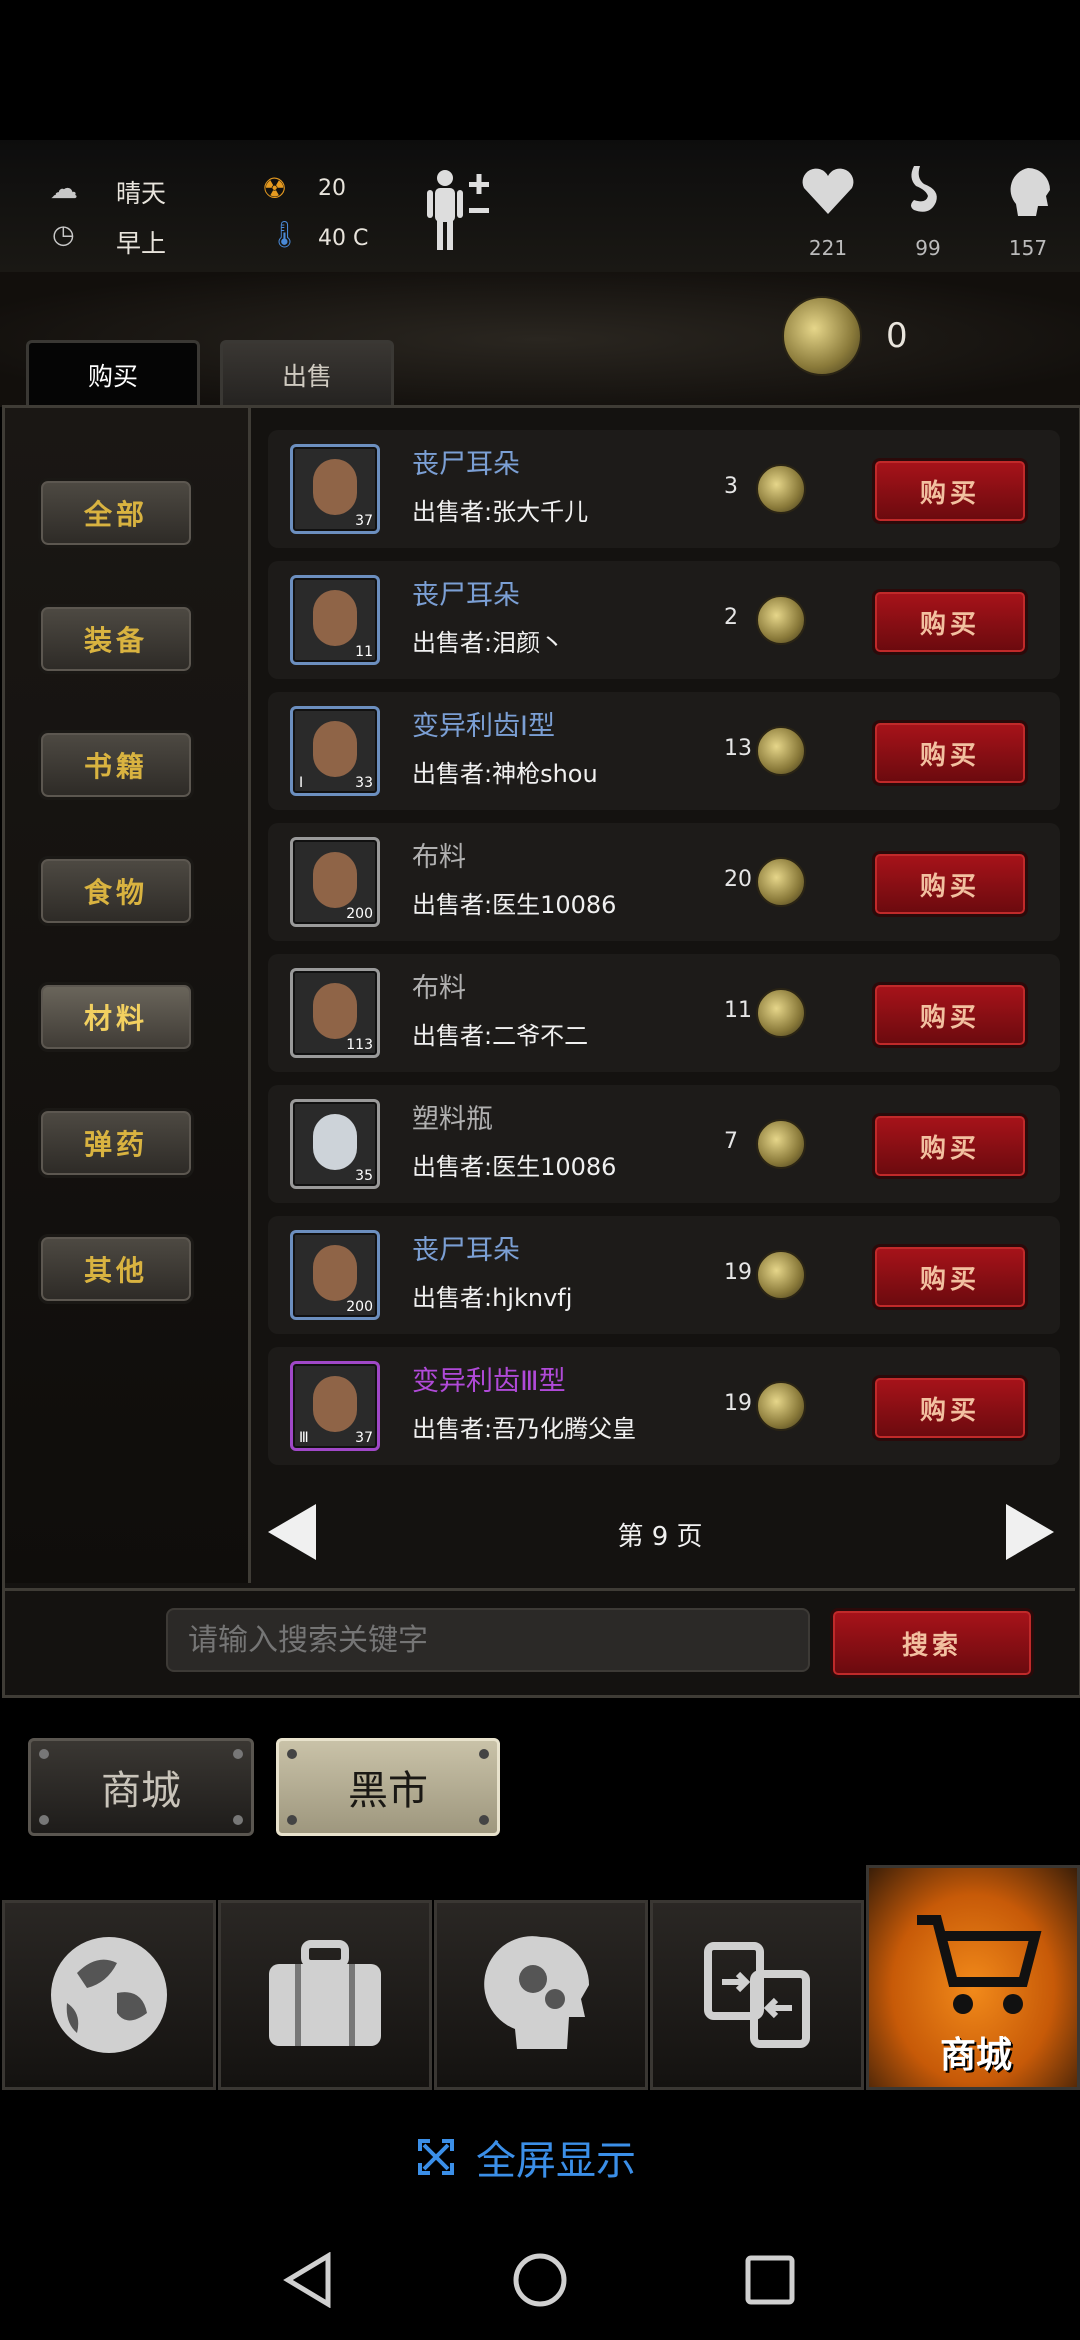  Describe the element at coordinates (116, 1269) in the screenshot. I see `category-other-button: 其他` at that location.